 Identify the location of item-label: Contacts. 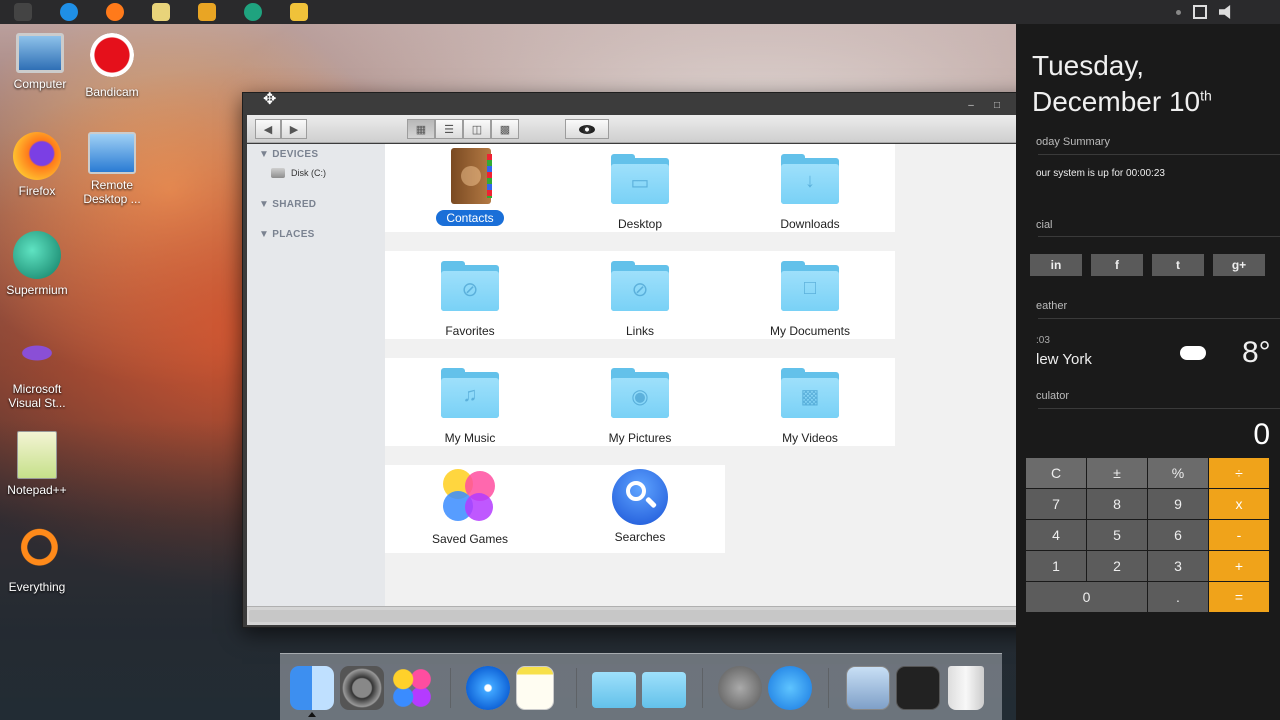
(470, 218).